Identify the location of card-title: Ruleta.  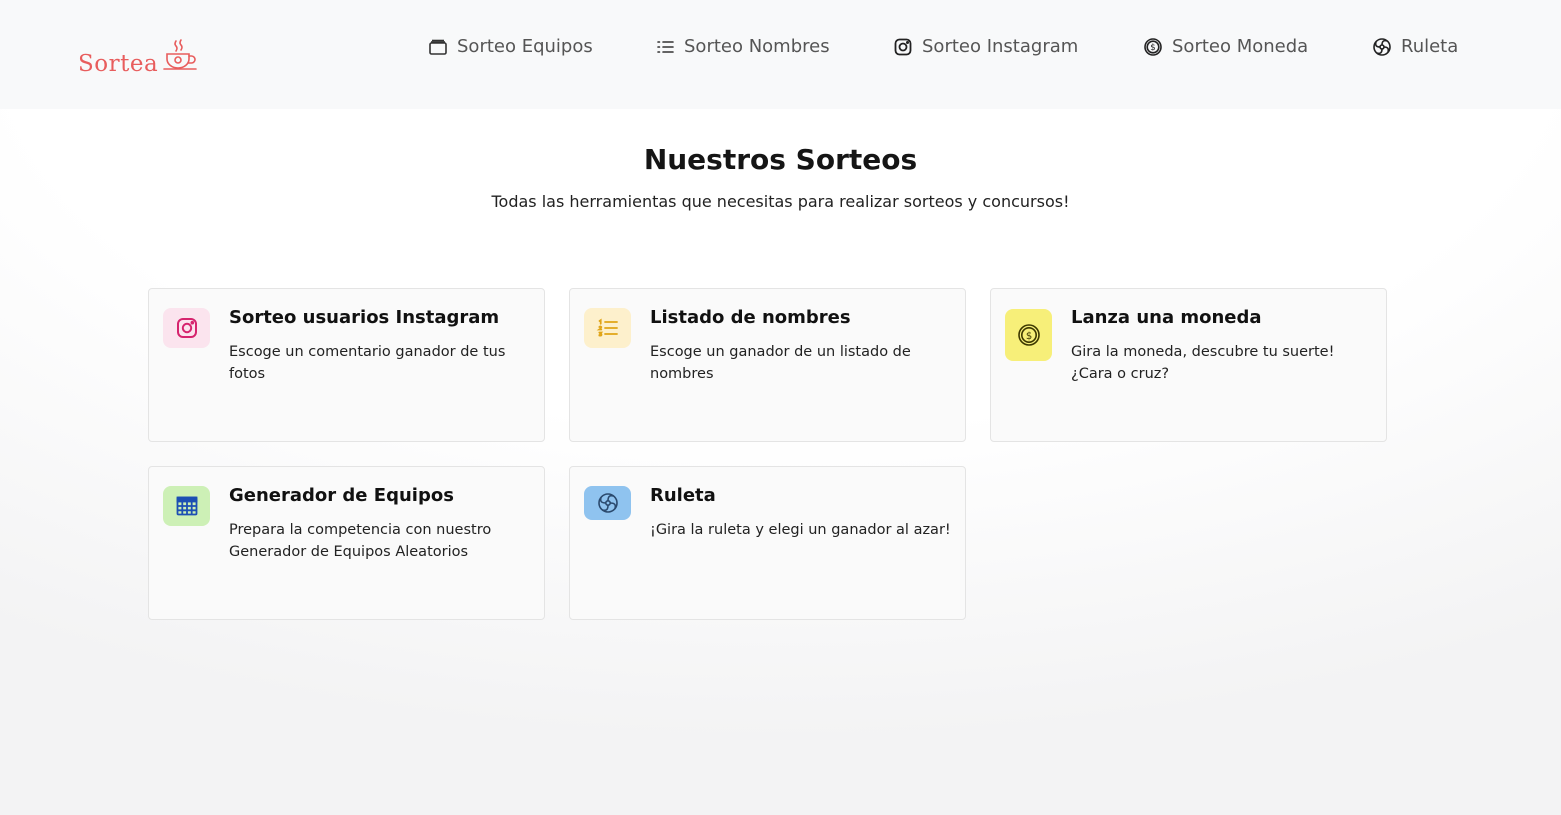
(683, 495).